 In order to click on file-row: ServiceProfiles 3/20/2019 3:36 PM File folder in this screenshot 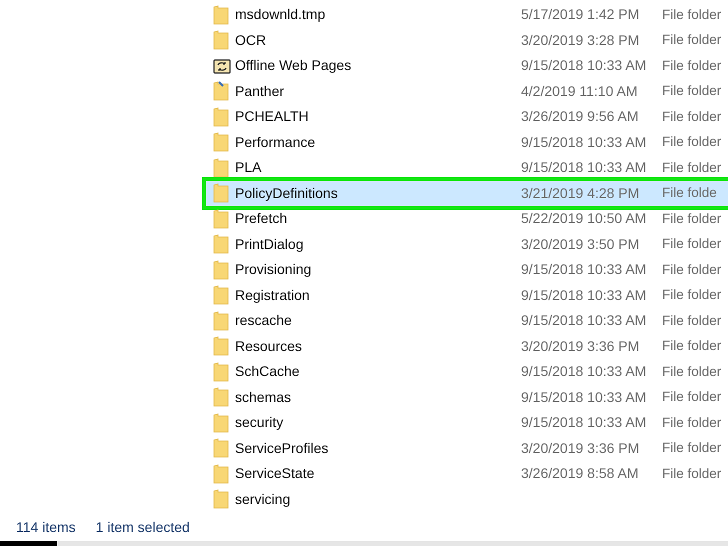, I will do `click(466, 448)`.